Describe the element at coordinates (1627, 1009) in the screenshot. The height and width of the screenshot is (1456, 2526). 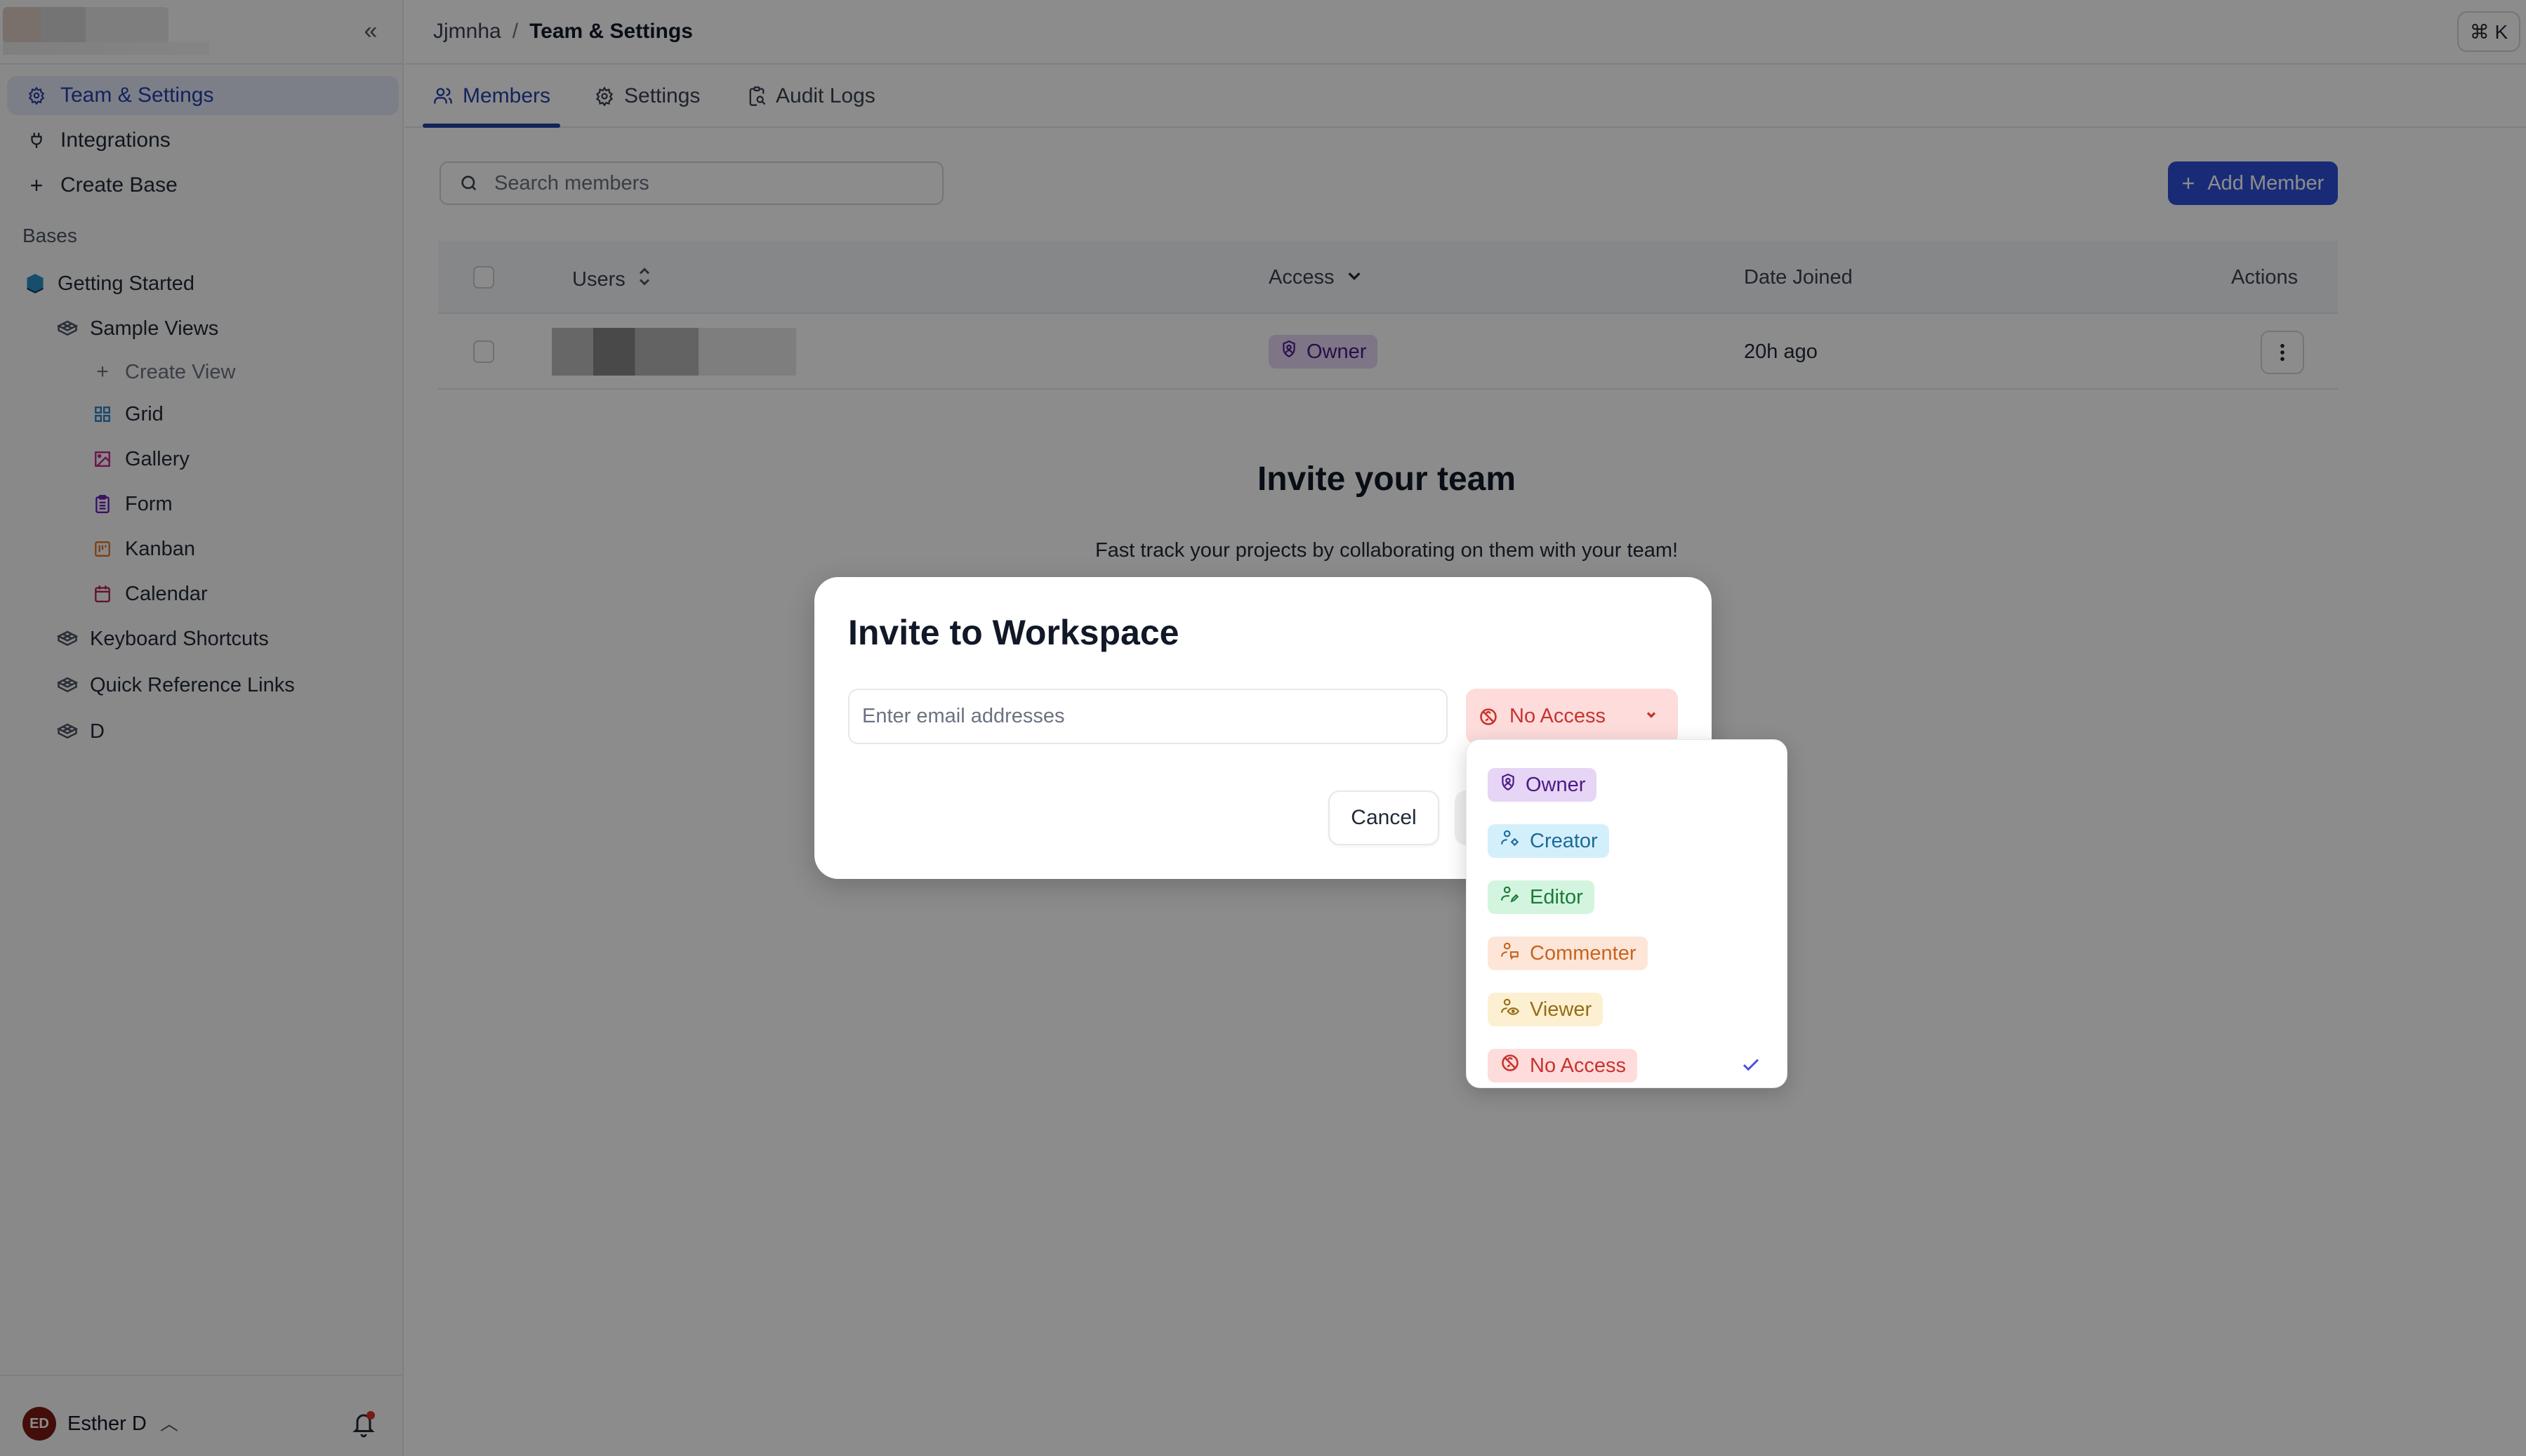
I see `role-option-viewer: Viewer` at that location.